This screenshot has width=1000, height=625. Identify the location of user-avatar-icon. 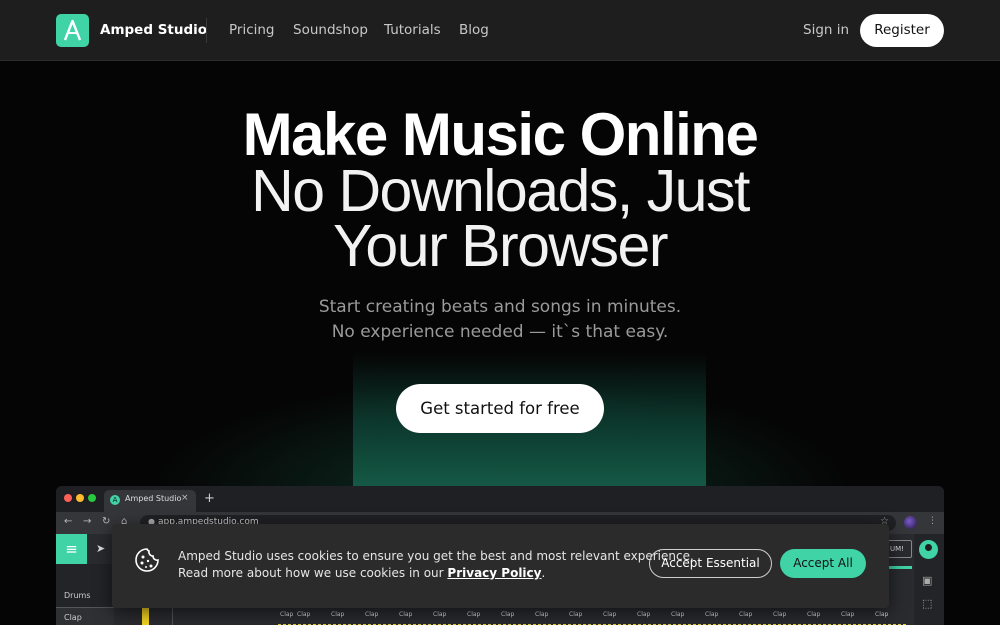
(928, 549).